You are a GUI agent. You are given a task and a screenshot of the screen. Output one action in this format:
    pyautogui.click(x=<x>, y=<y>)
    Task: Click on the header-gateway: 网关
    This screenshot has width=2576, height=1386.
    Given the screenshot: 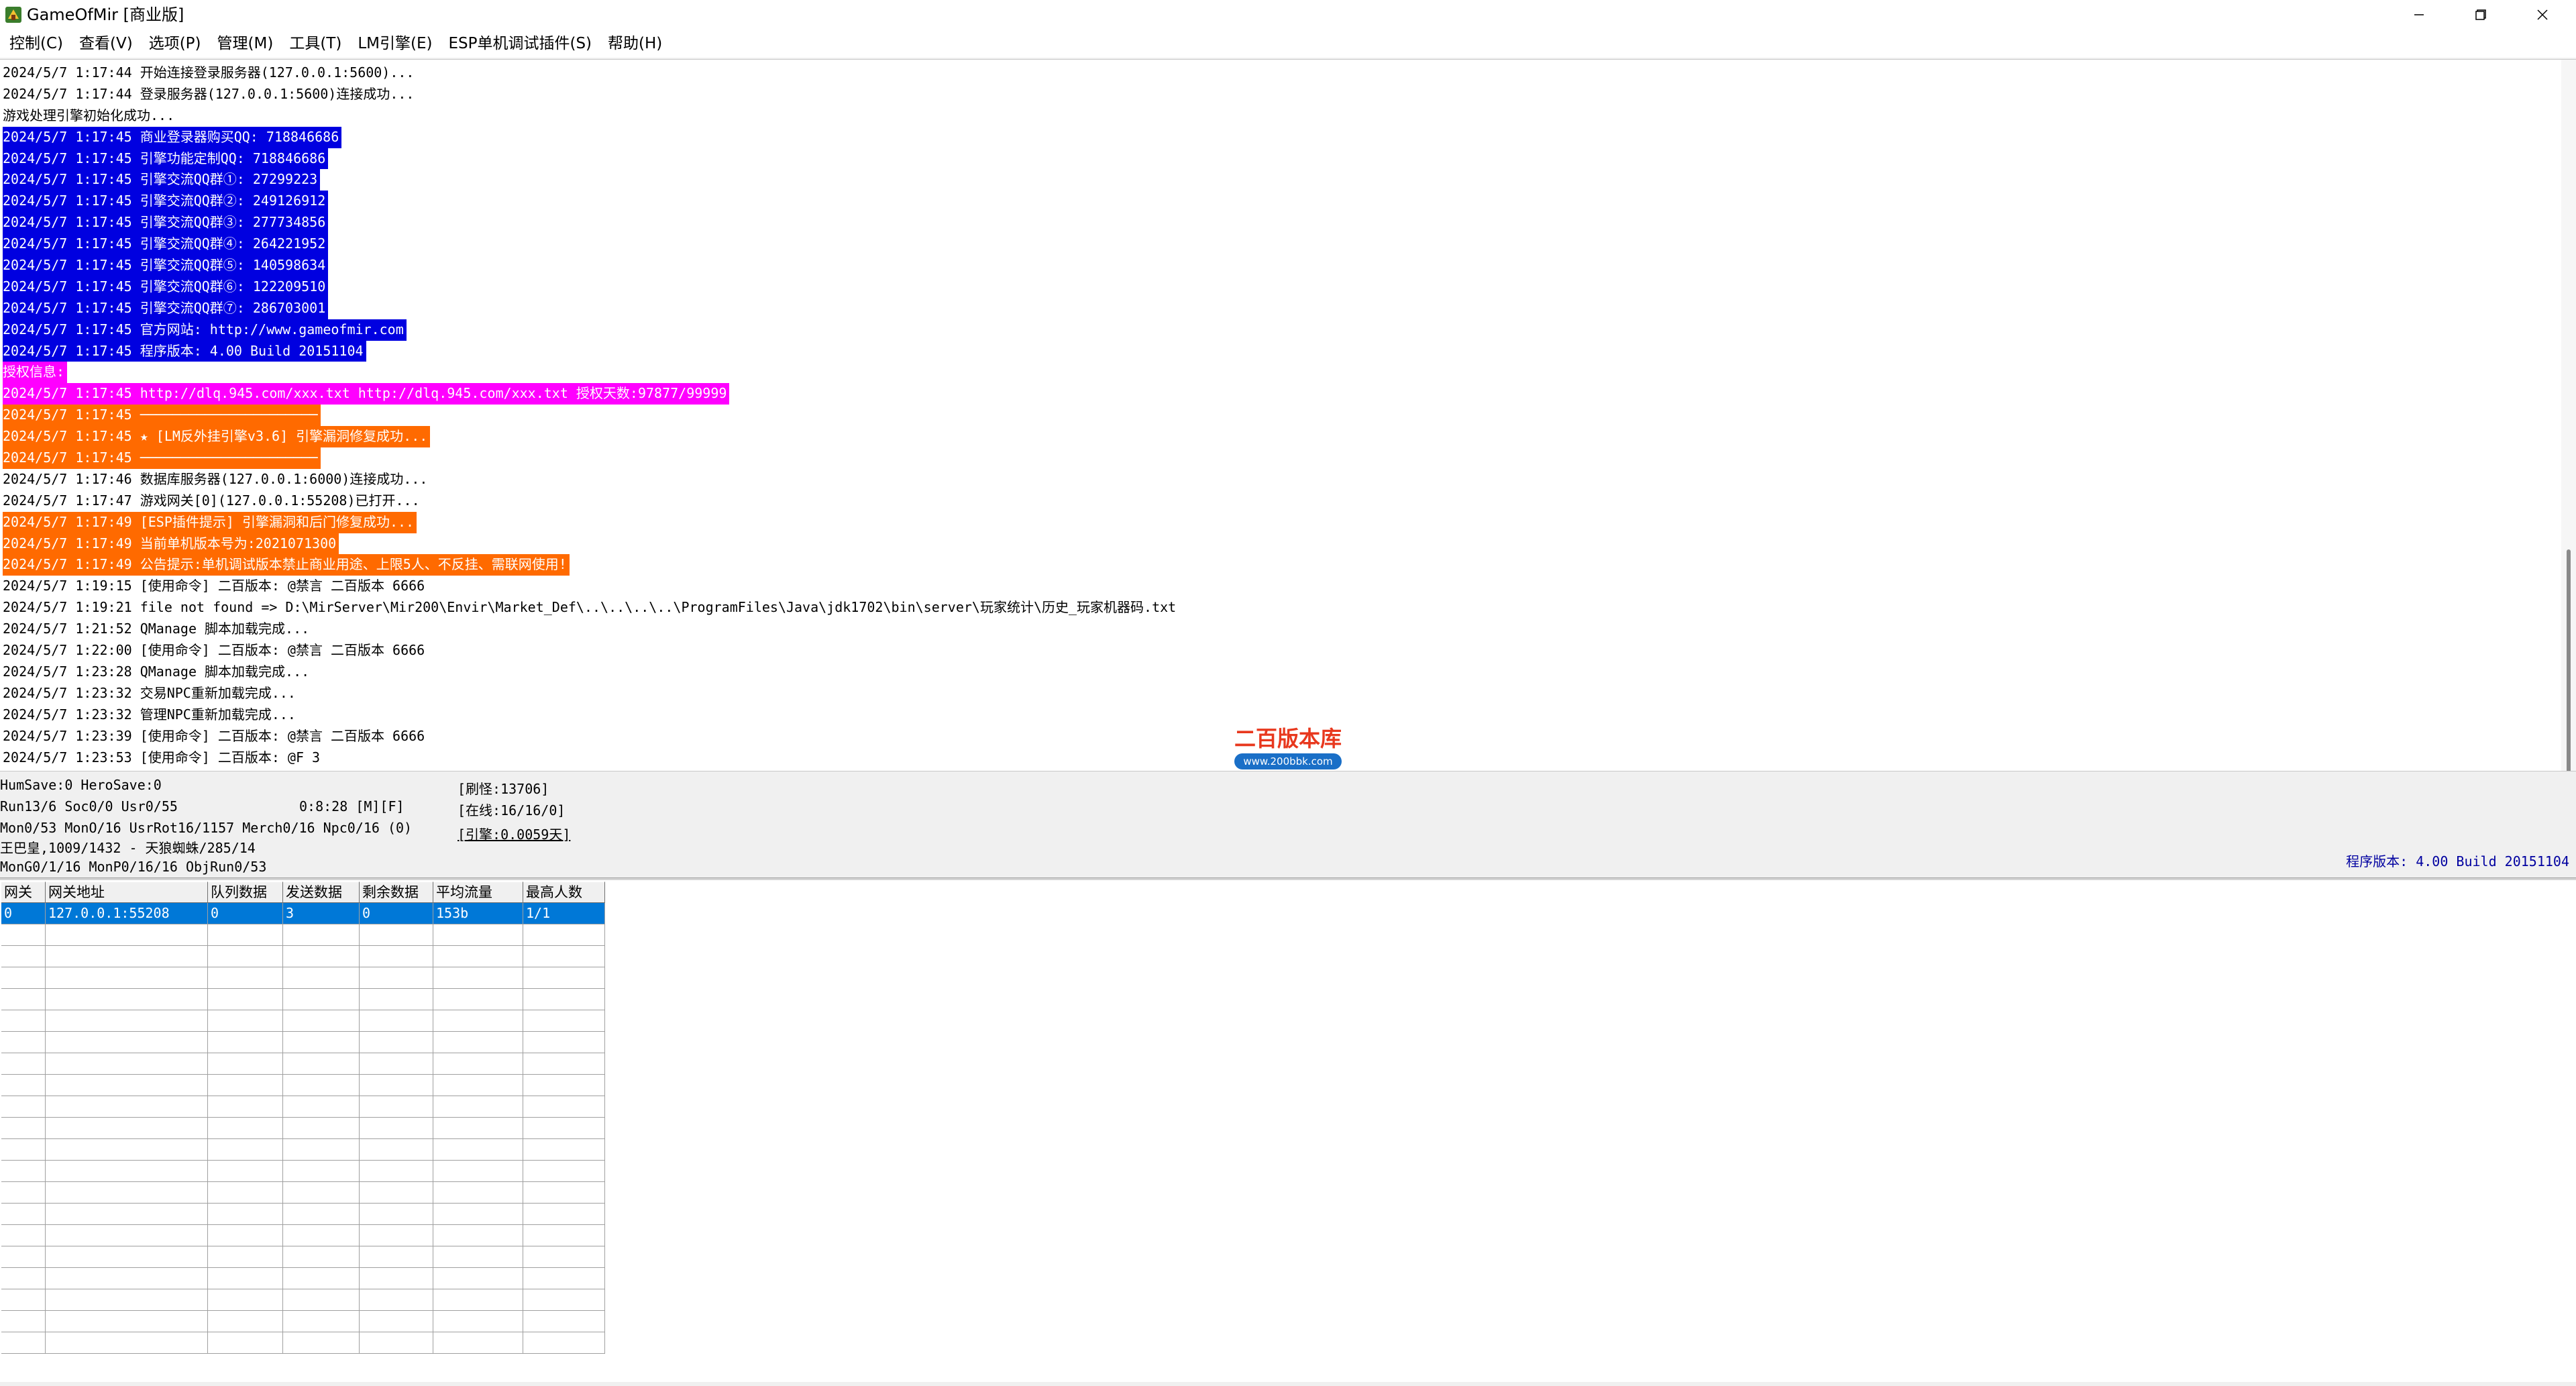 What is the action you would take?
    pyautogui.click(x=23, y=892)
    